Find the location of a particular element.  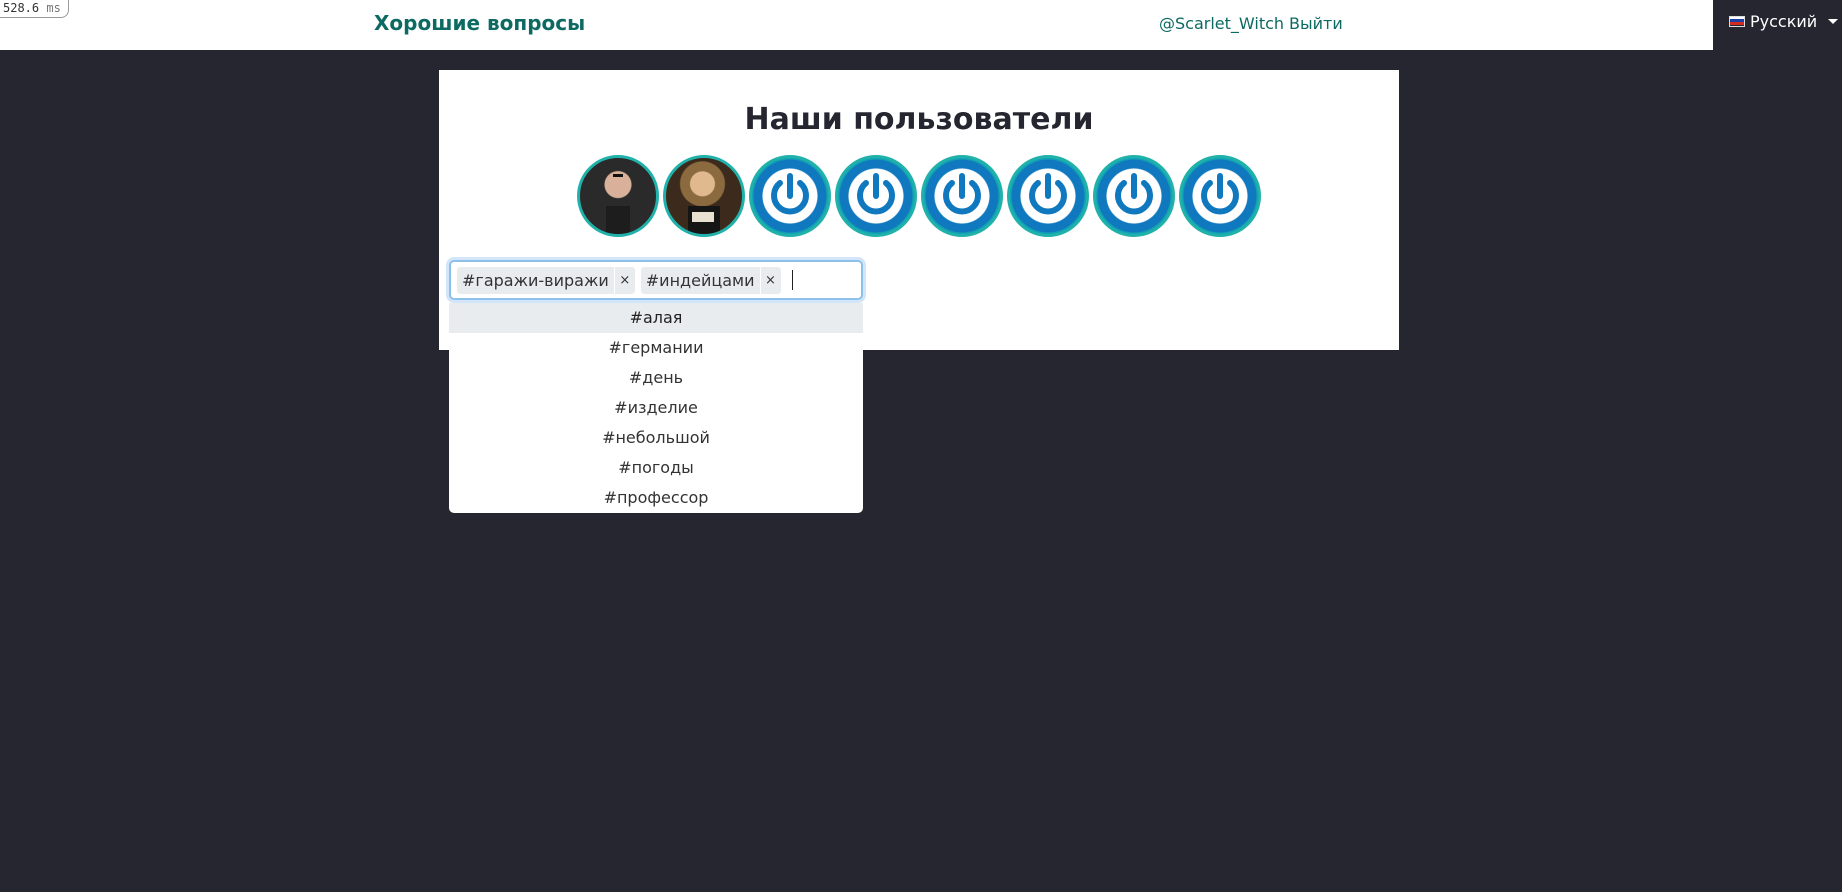

avatar-list is located at coordinates (927, 197).